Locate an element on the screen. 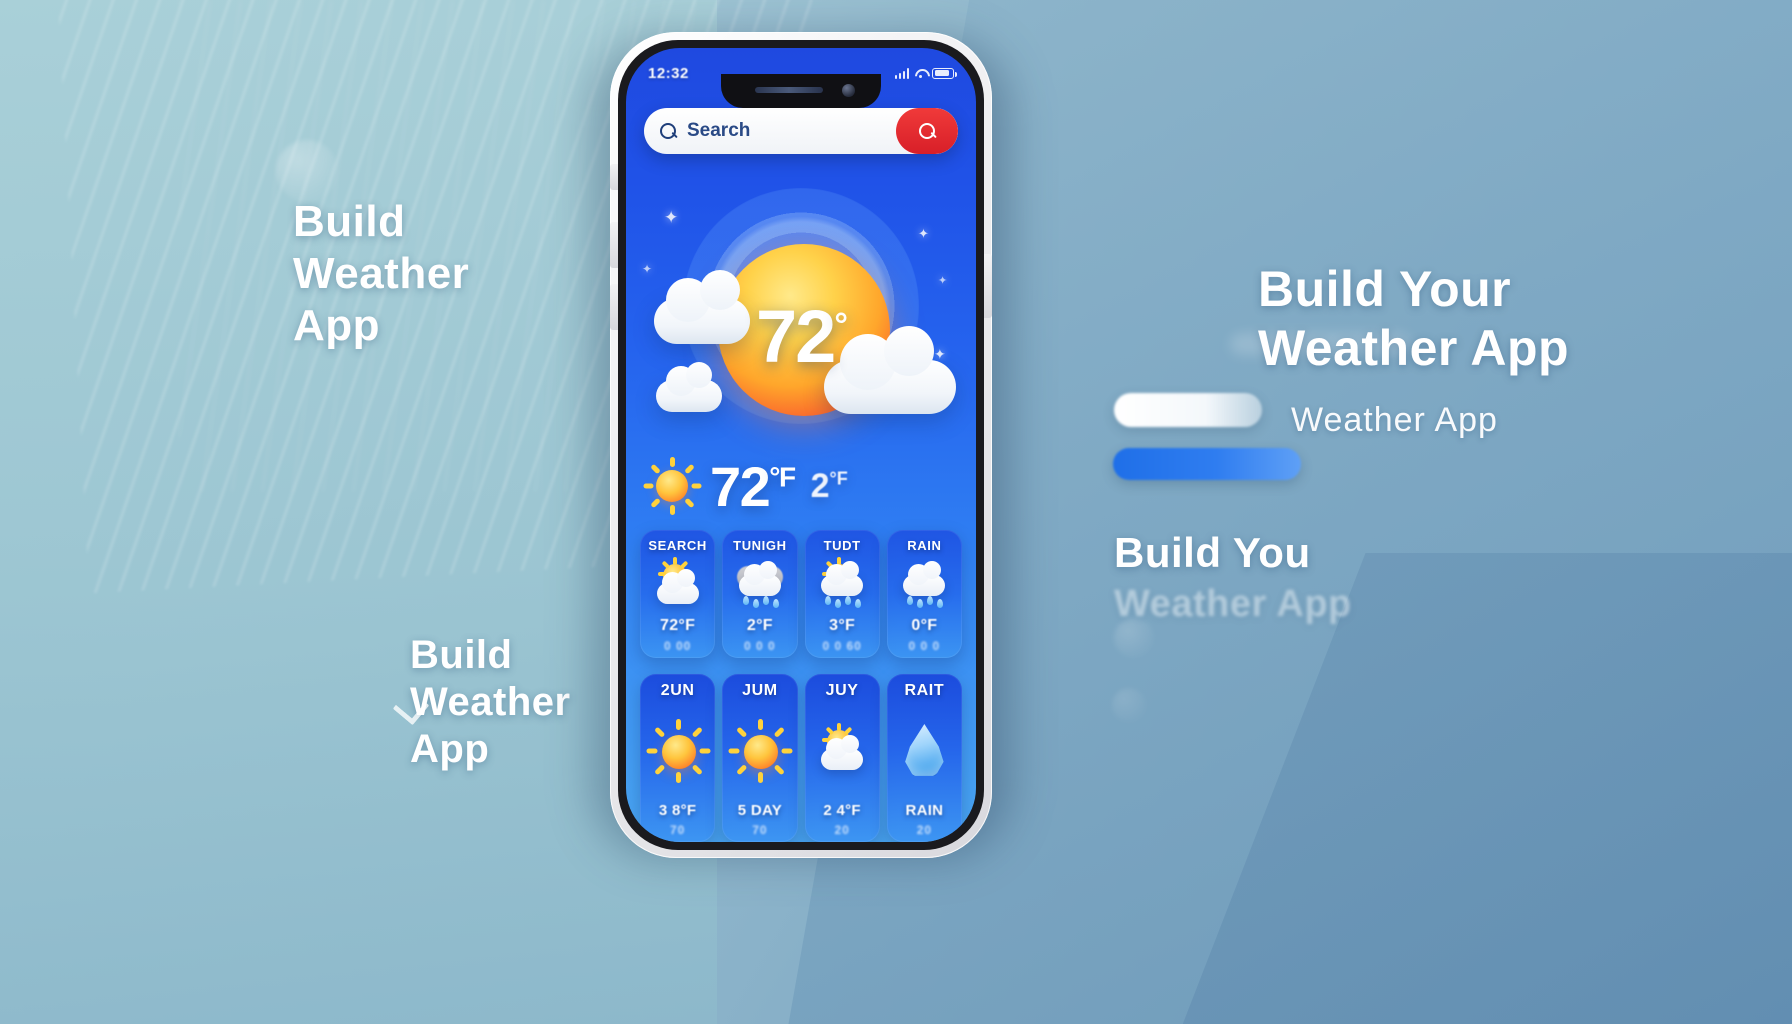 Image resolution: width=1792 pixels, height=1024 pixels. forecast-card-value: 5 DAY is located at coordinates (760, 810).